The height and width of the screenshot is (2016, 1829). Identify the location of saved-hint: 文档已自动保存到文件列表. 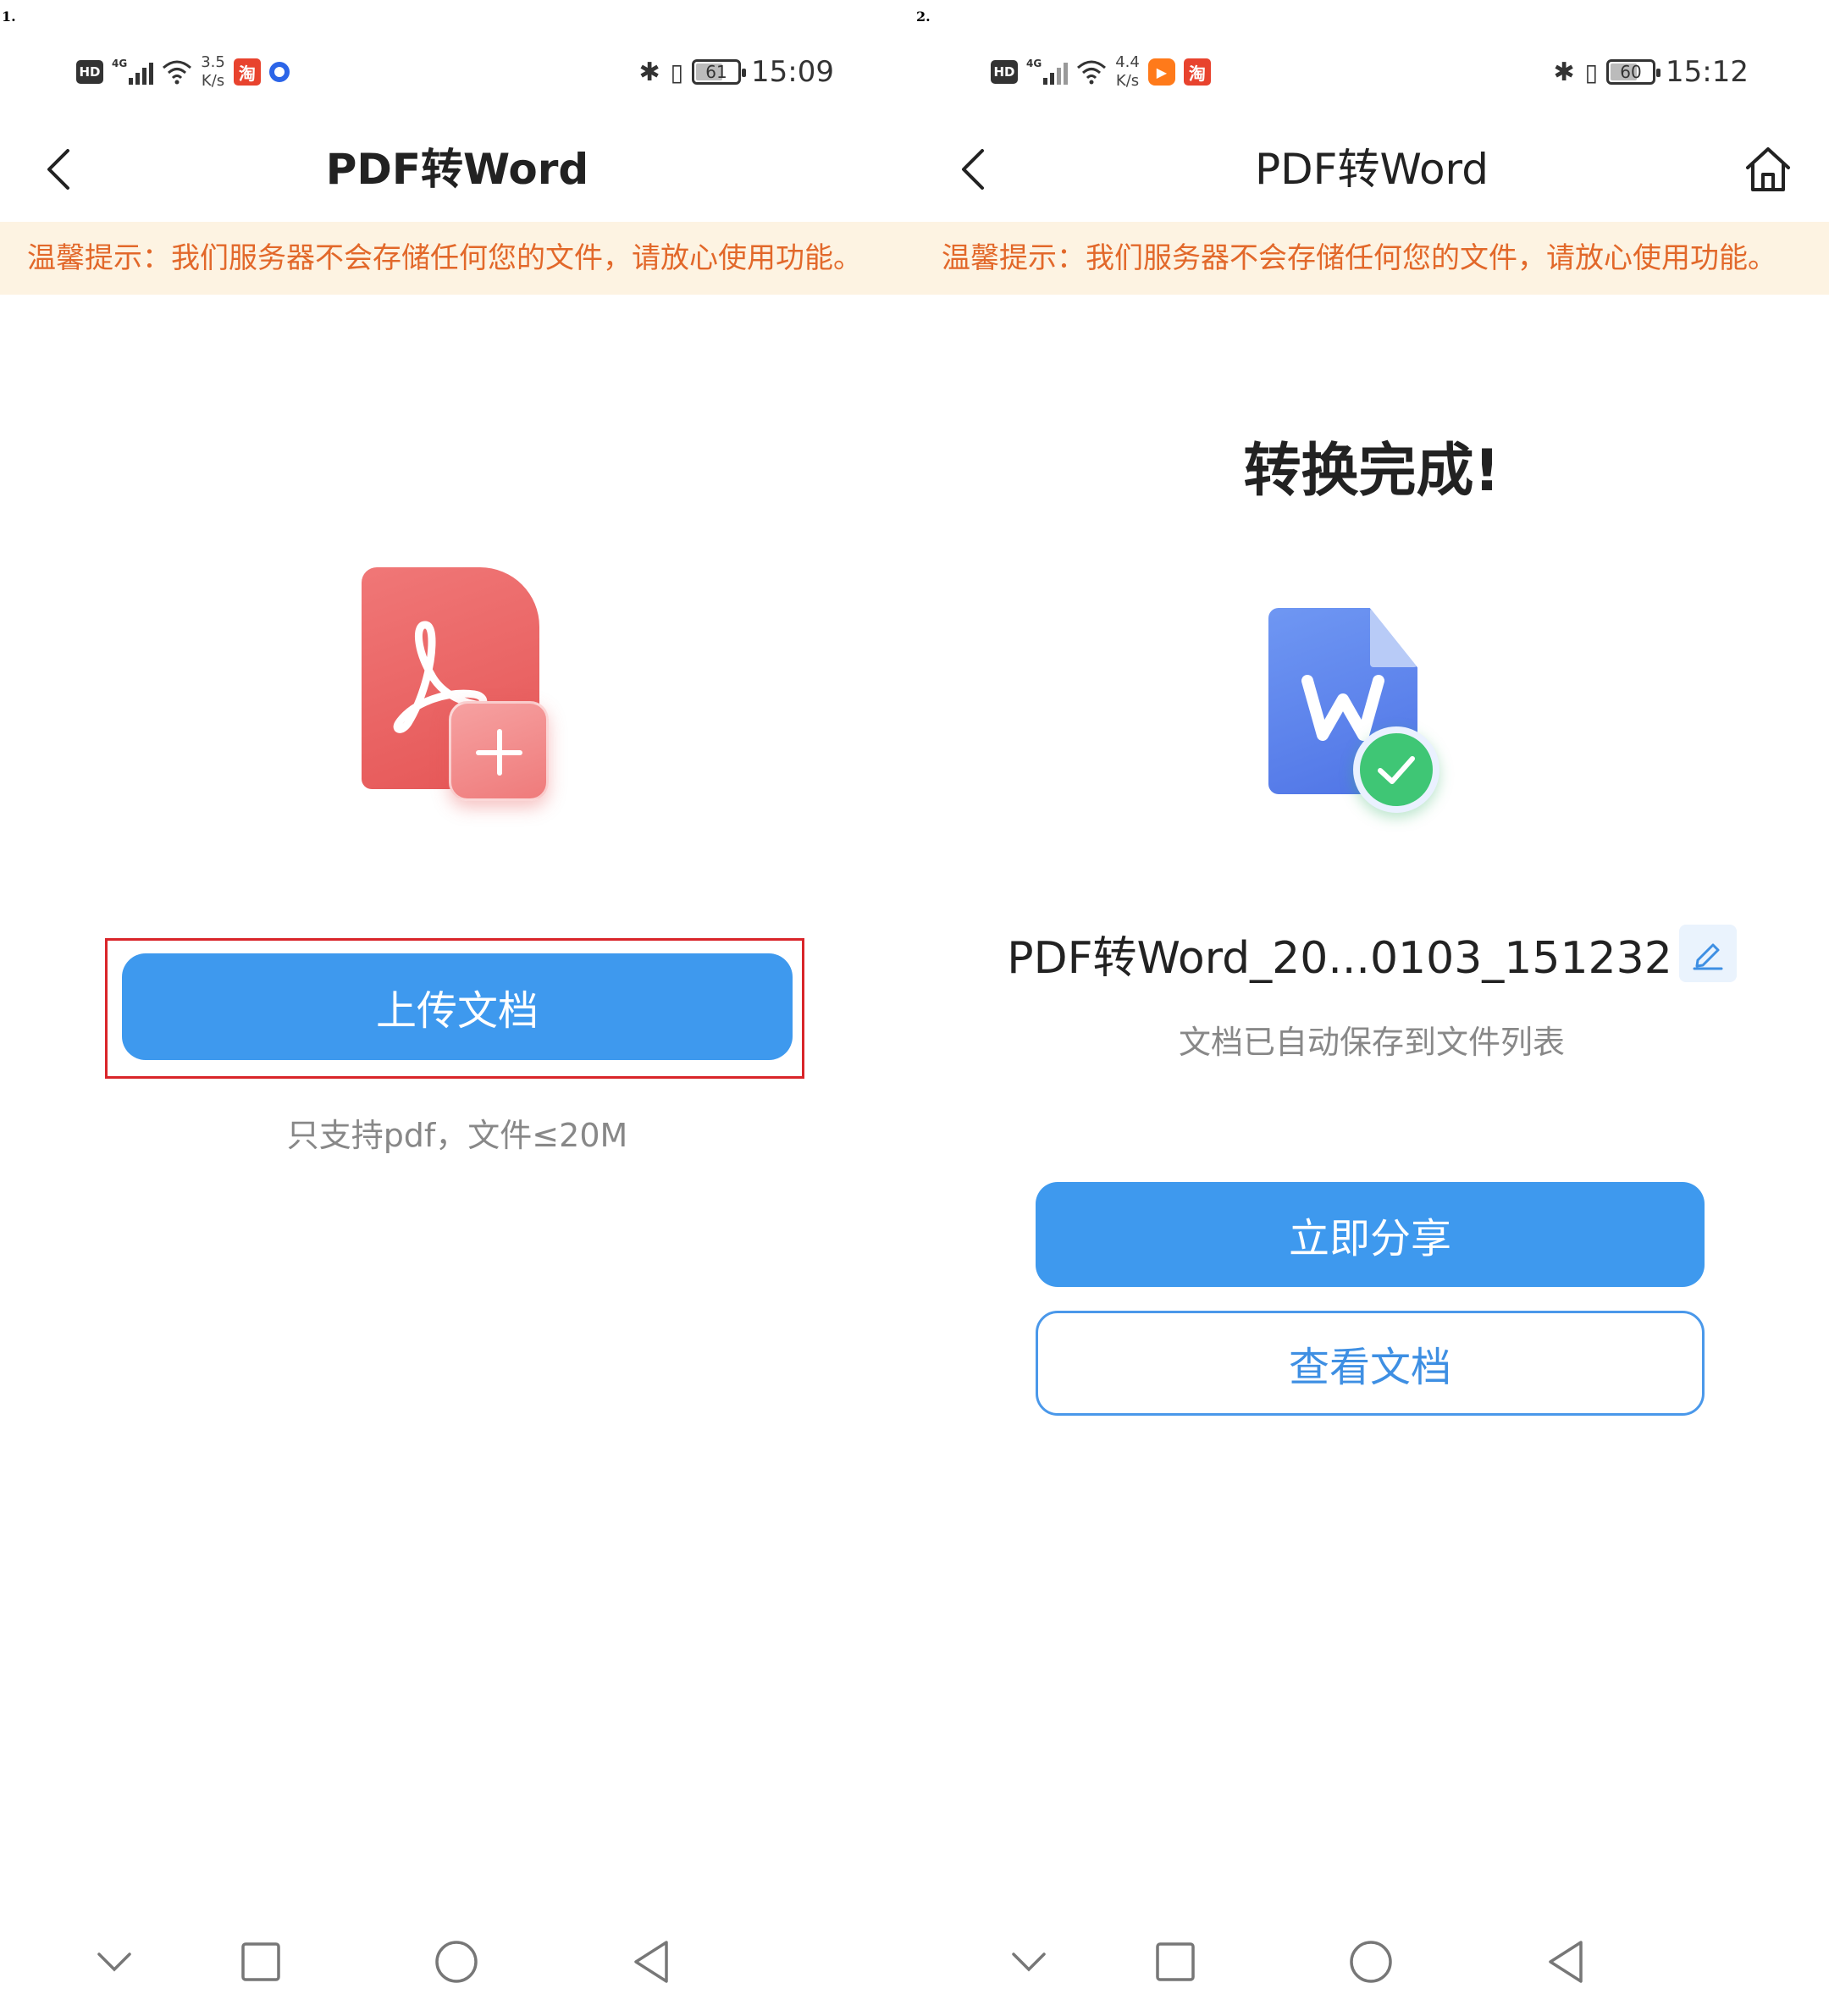
(1371, 1042).